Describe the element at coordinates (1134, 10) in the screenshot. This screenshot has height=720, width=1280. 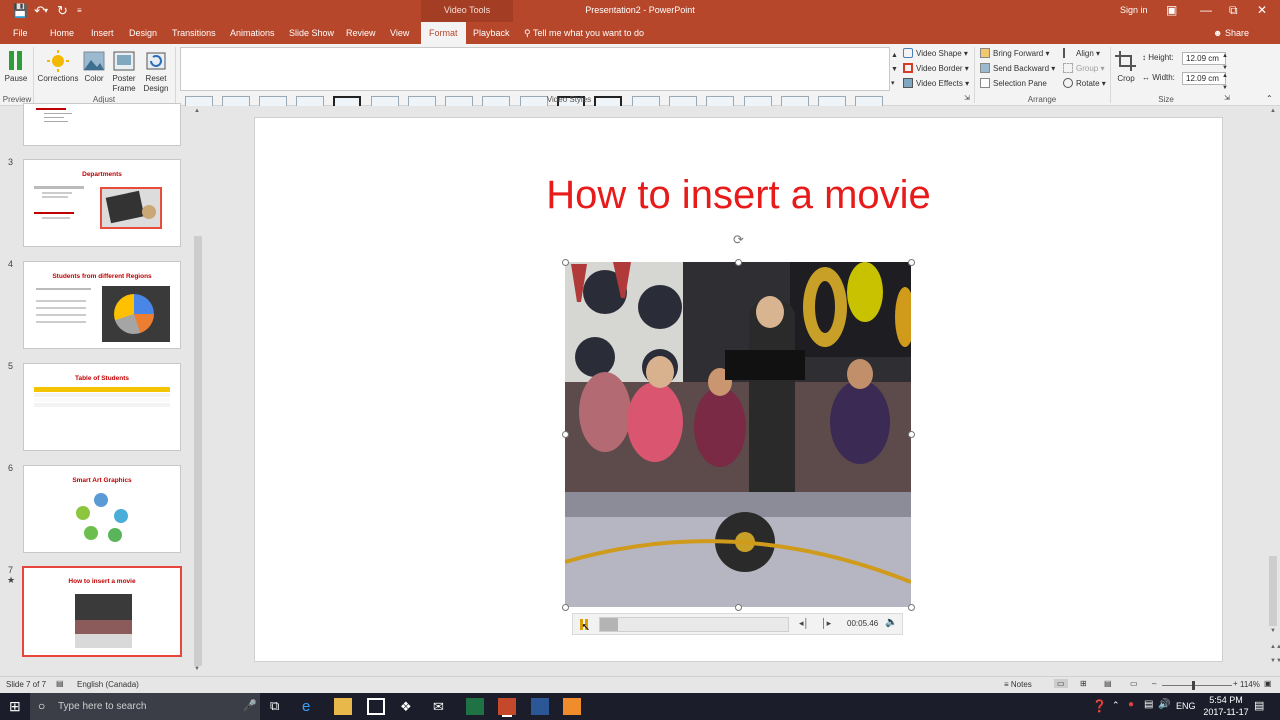
I see `sign-in-link: Sign in` at that location.